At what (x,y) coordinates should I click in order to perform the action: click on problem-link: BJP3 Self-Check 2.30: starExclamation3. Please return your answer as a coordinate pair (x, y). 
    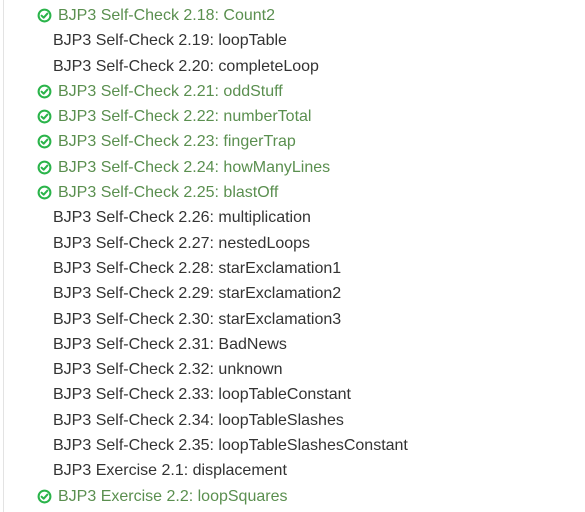
    Looking at the image, I should click on (197, 319).